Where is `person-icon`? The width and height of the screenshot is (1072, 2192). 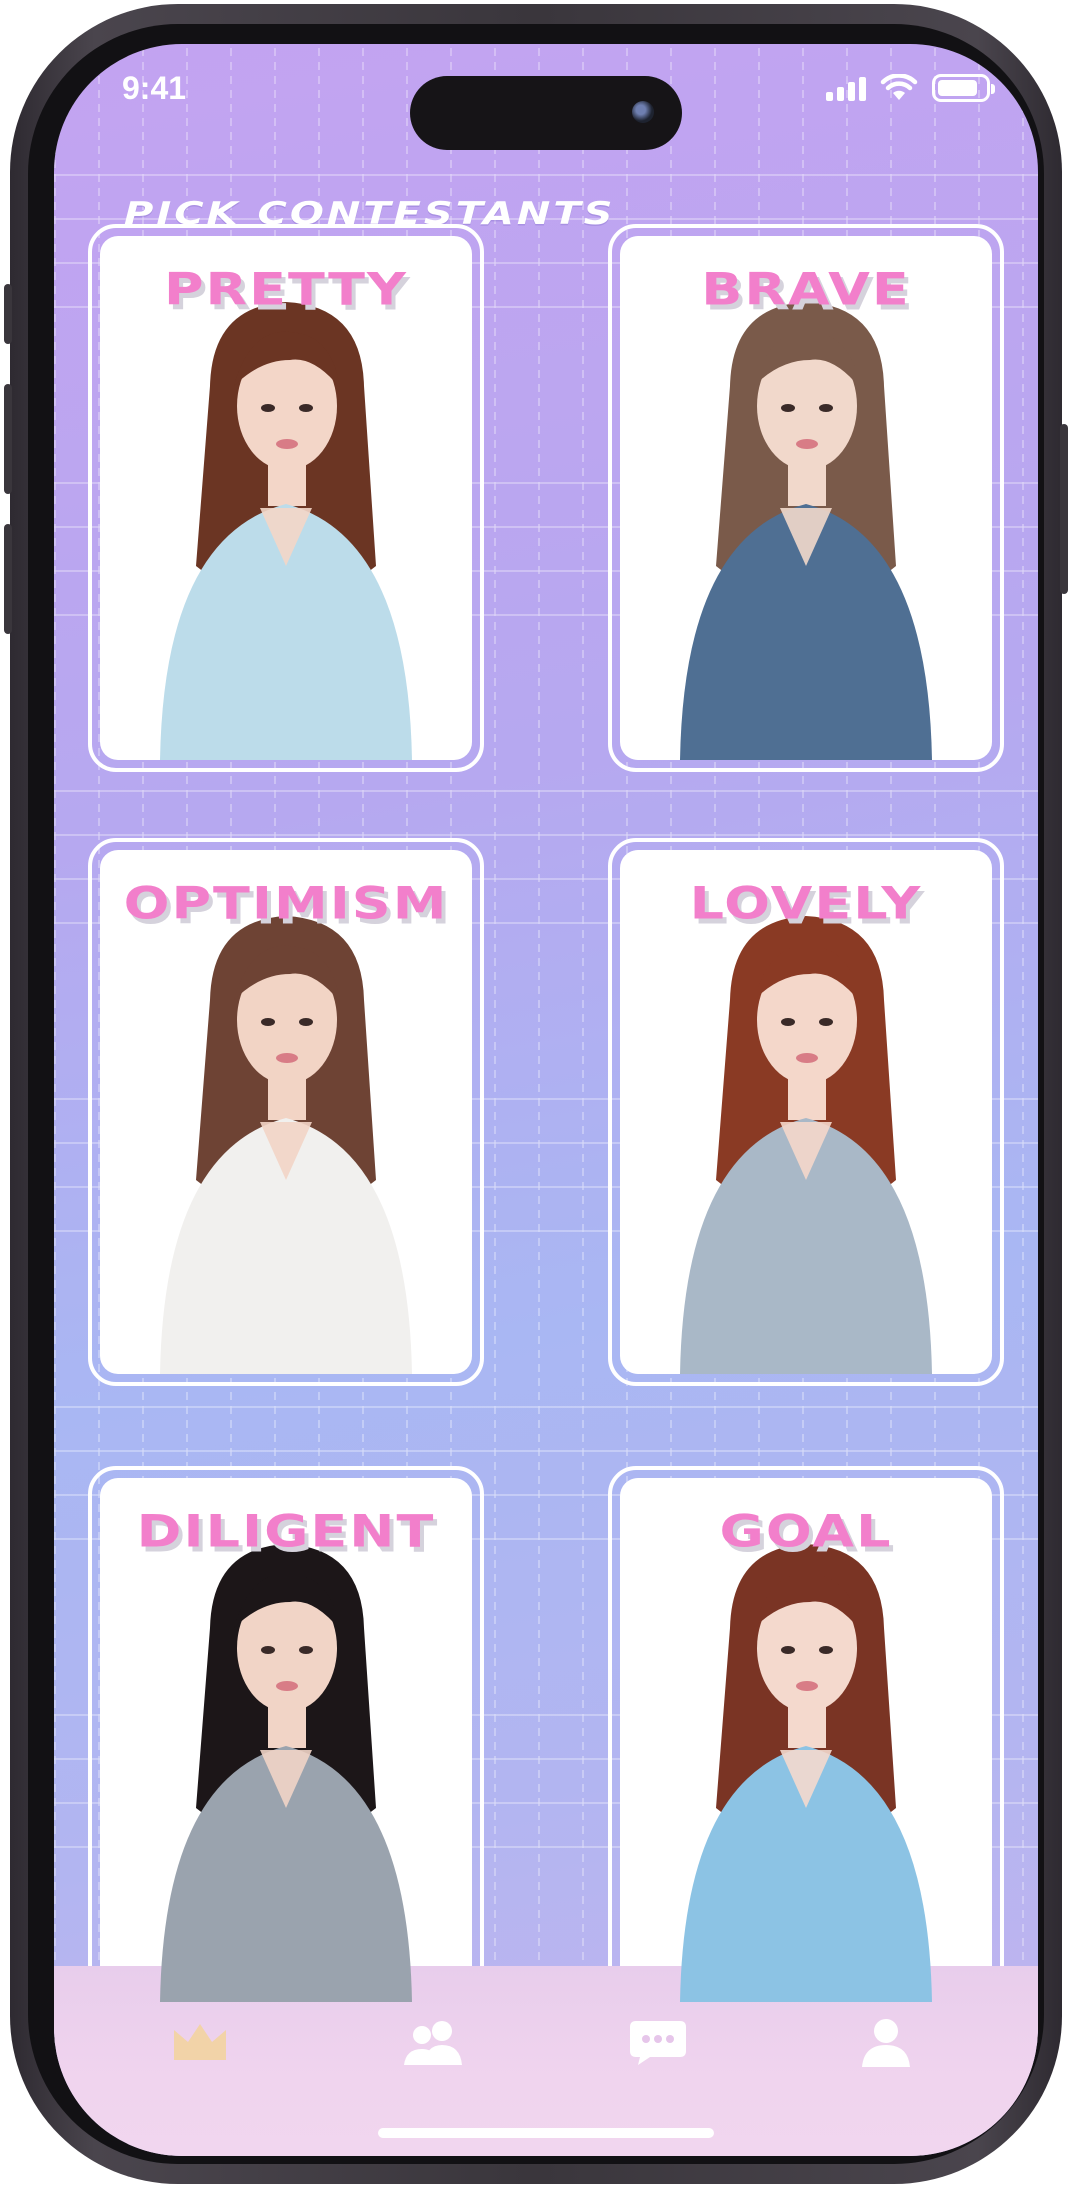 person-icon is located at coordinates (886, 2043).